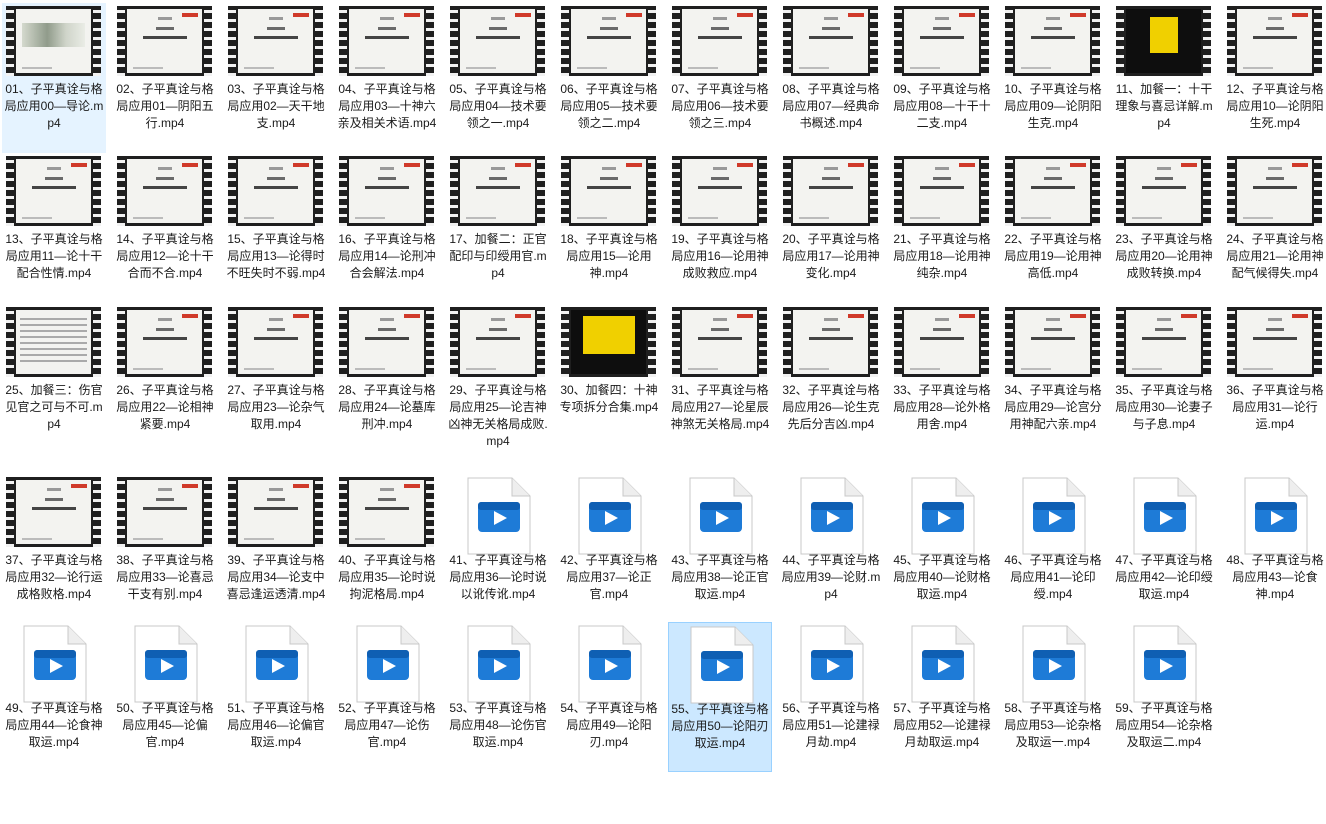  Describe the element at coordinates (1053, 228) in the screenshot. I see `file-item: 22、子平真诠与格局应用19—论用神高低.mp4` at that location.